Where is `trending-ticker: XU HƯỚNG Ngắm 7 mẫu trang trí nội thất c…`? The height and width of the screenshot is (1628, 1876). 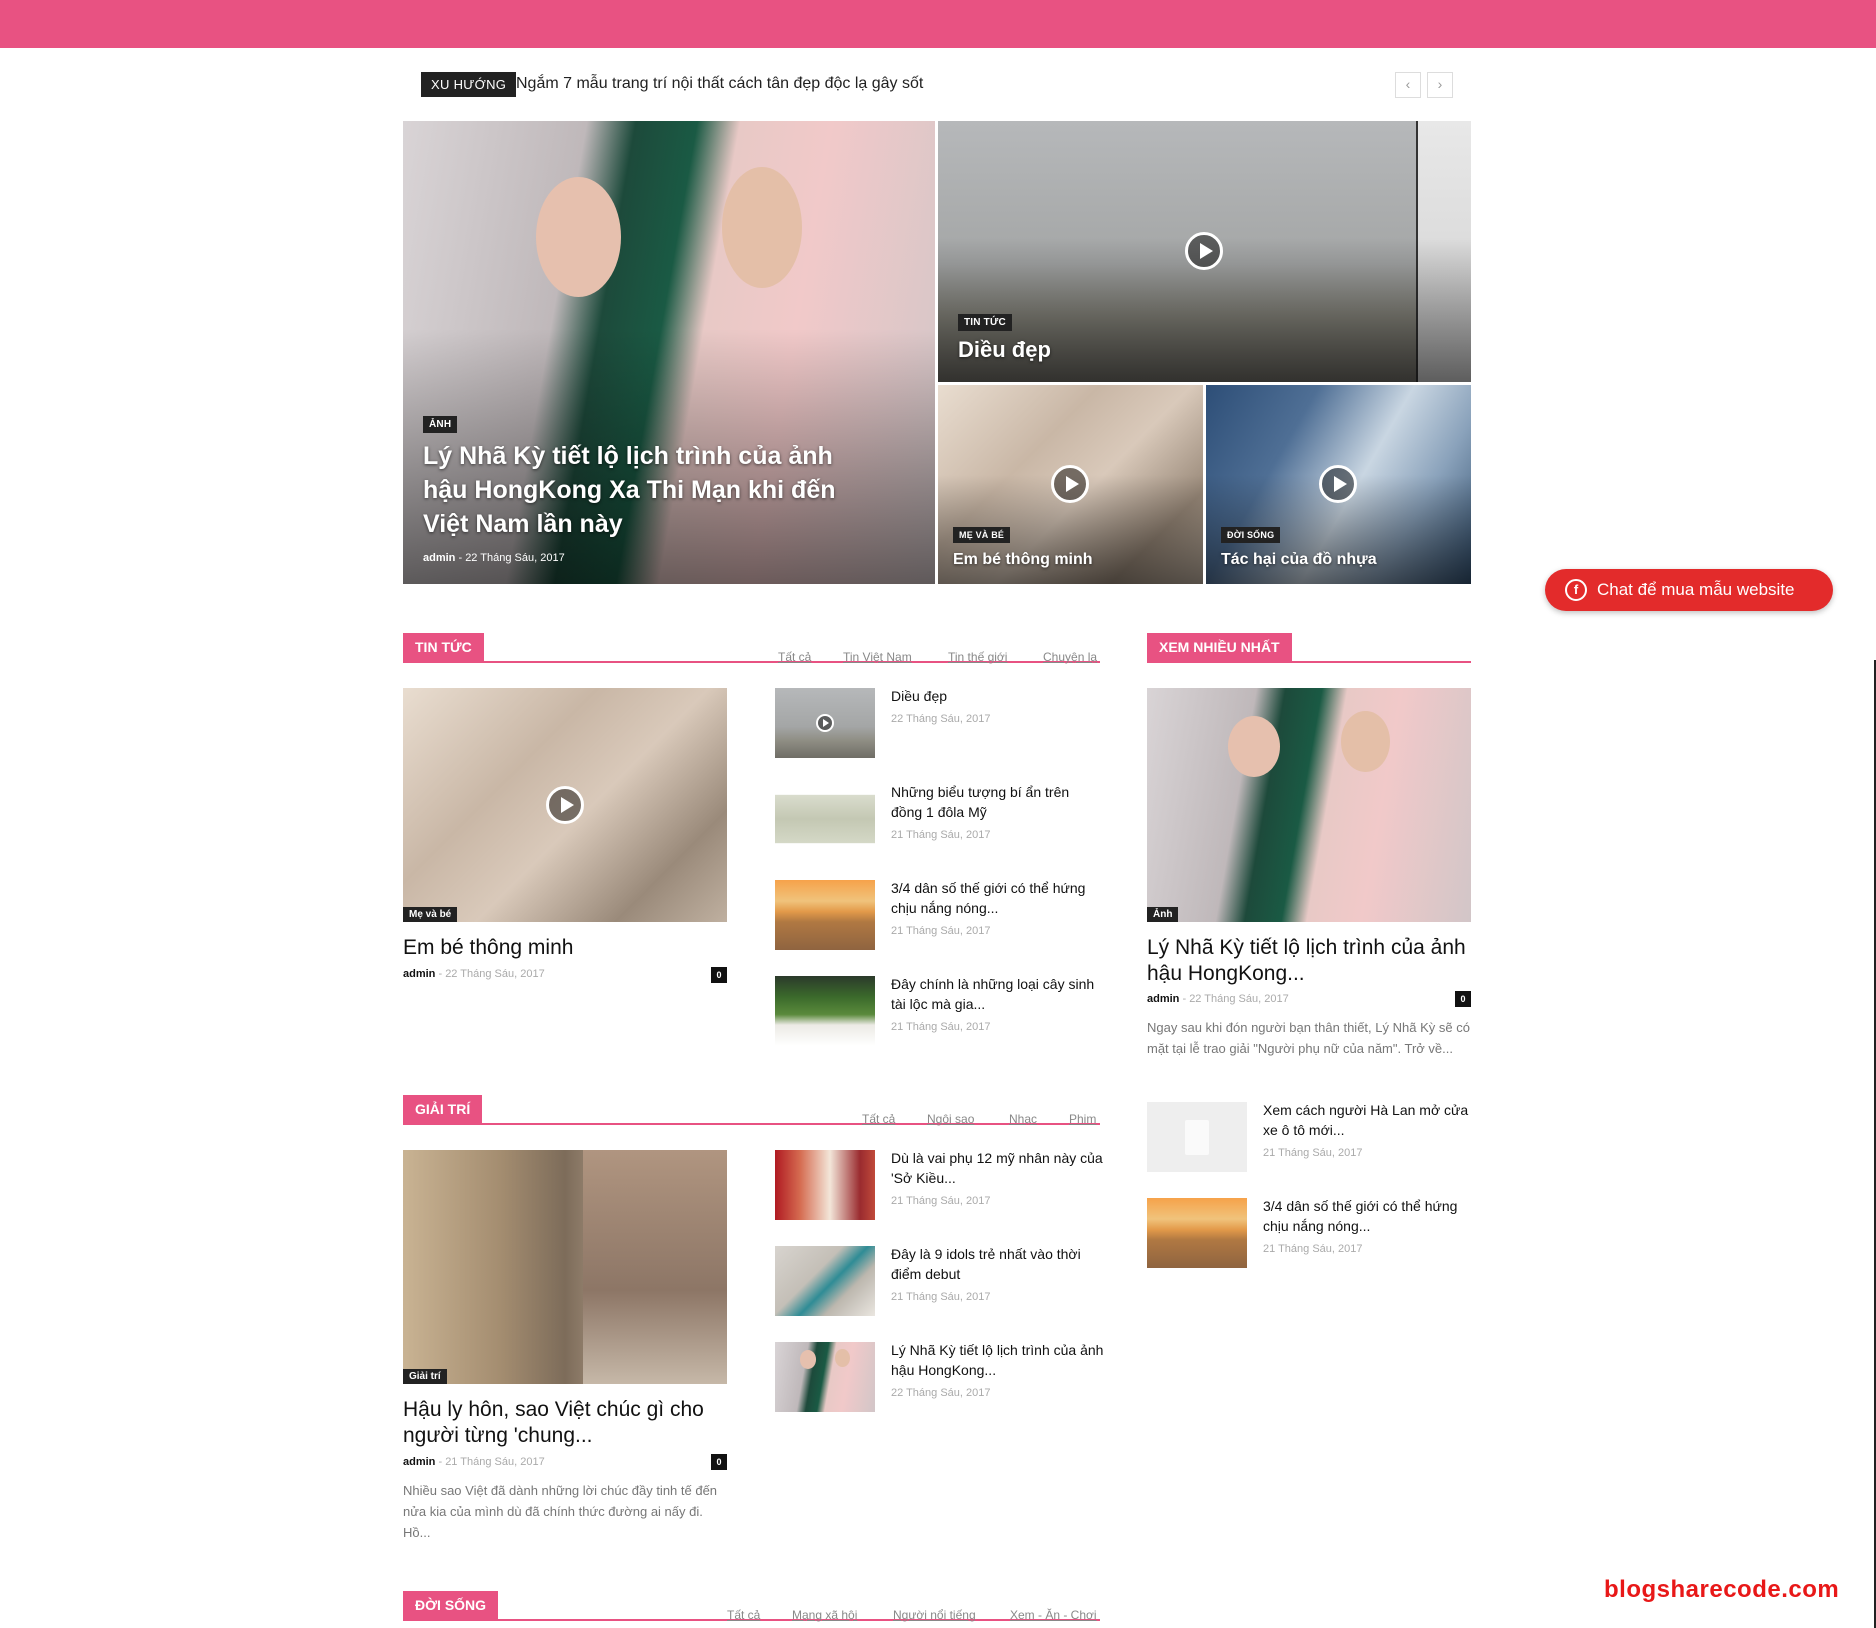
trending-ticker: XU HƯỚNG Ngắm 7 mẫu trang trí nội thất c… is located at coordinates (928, 84).